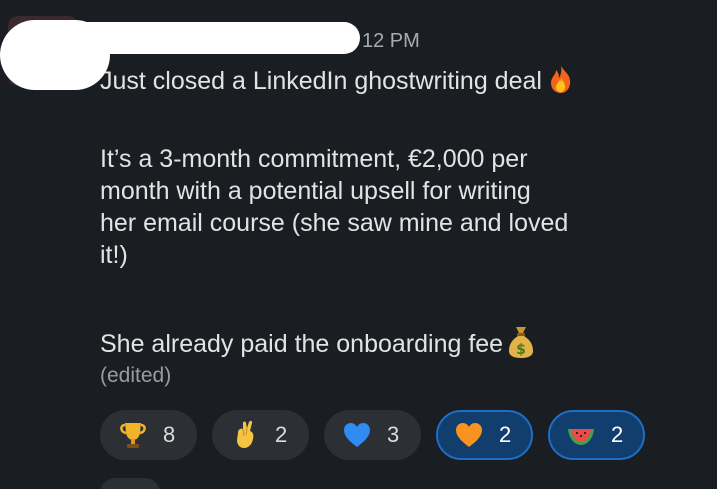 The image size is (717, 489). What do you see at coordinates (148, 435) in the screenshot?
I see `reaction-trophy: 8` at bounding box center [148, 435].